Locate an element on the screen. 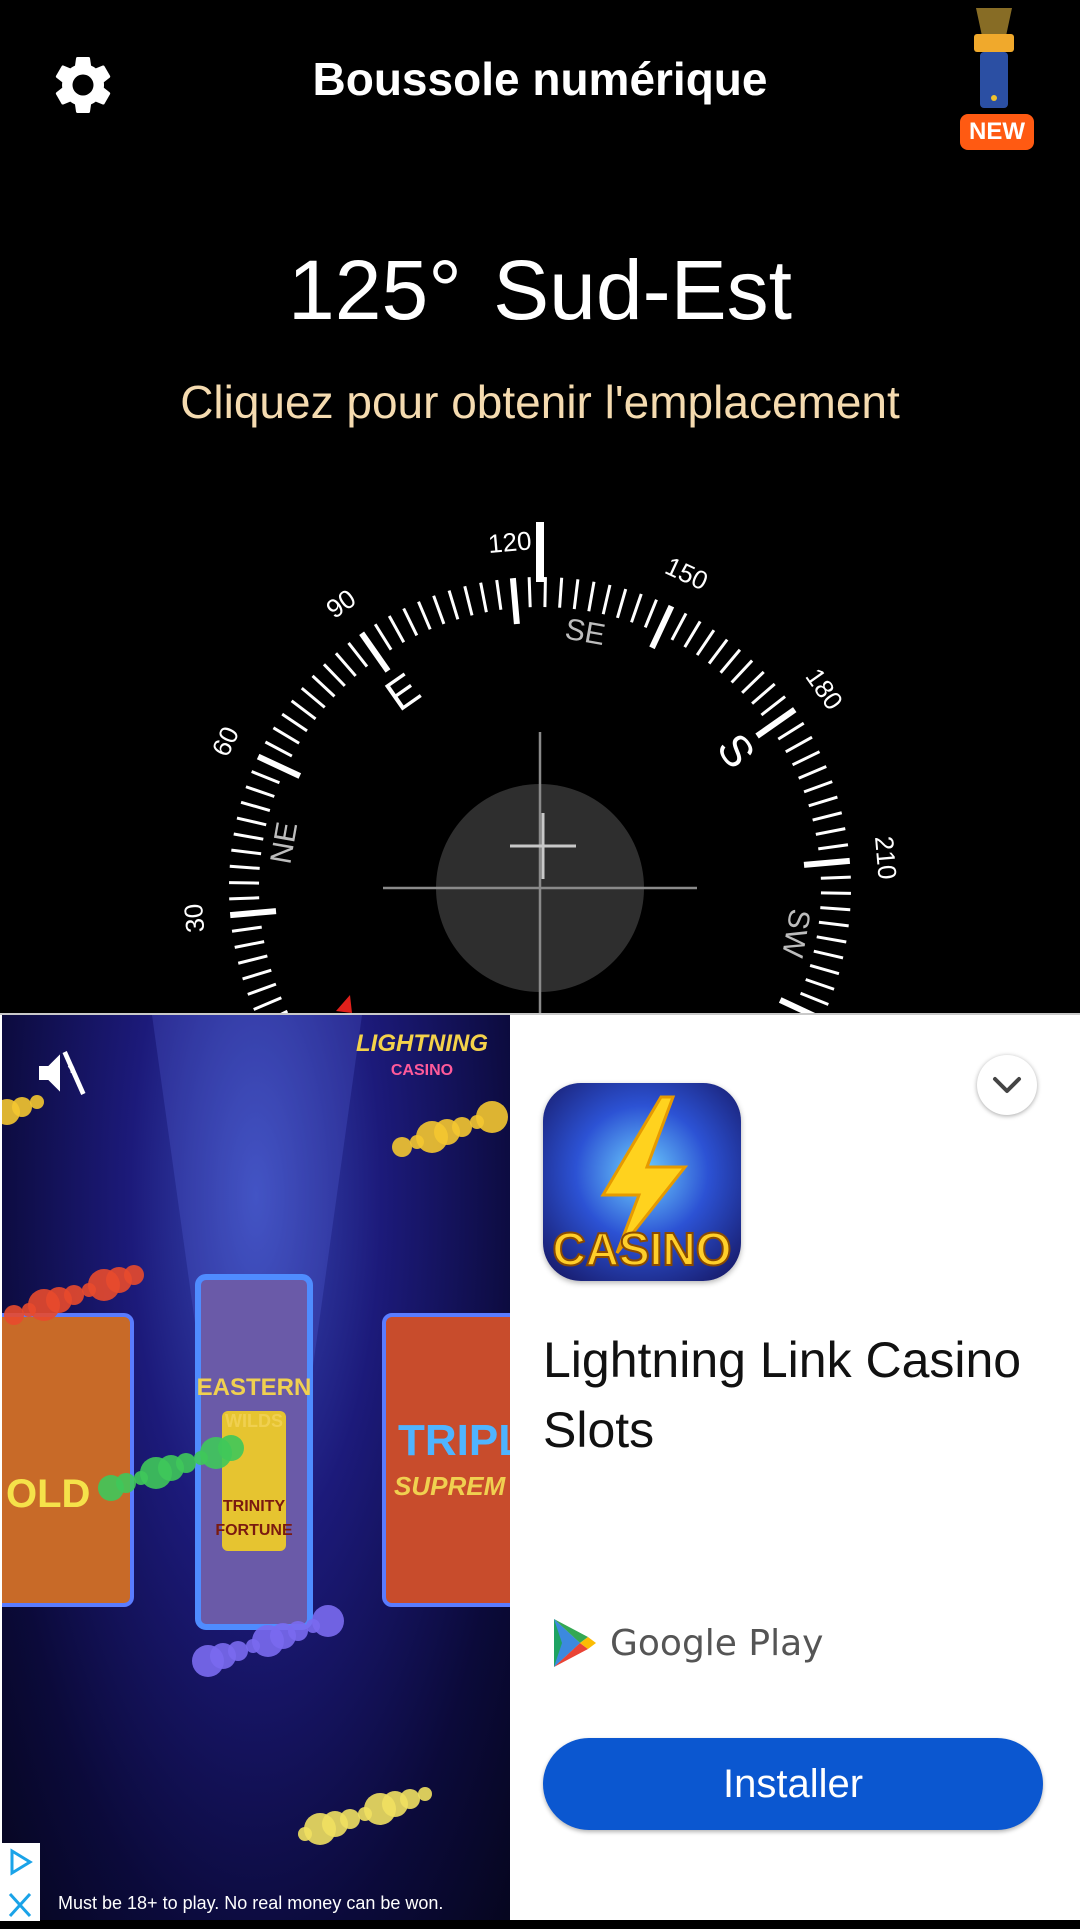  lightning-icon: CASINO is located at coordinates (642, 1185).